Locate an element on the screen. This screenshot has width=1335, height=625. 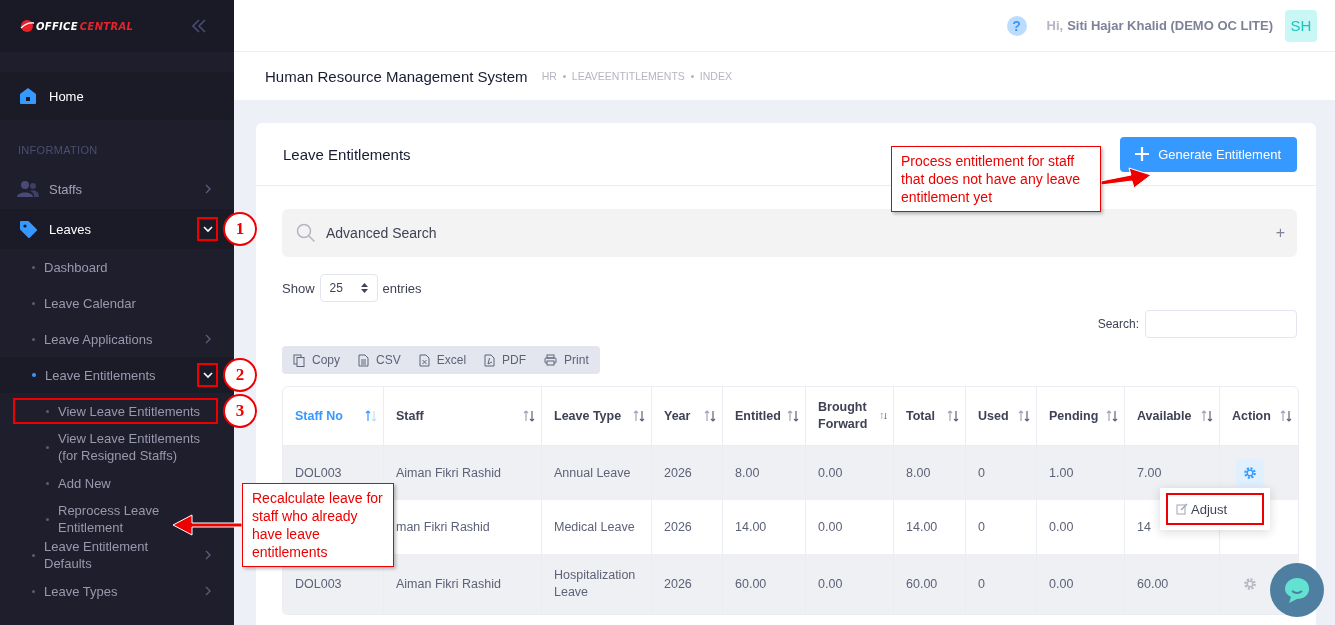
edit-icon is located at coordinates (1182, 509).